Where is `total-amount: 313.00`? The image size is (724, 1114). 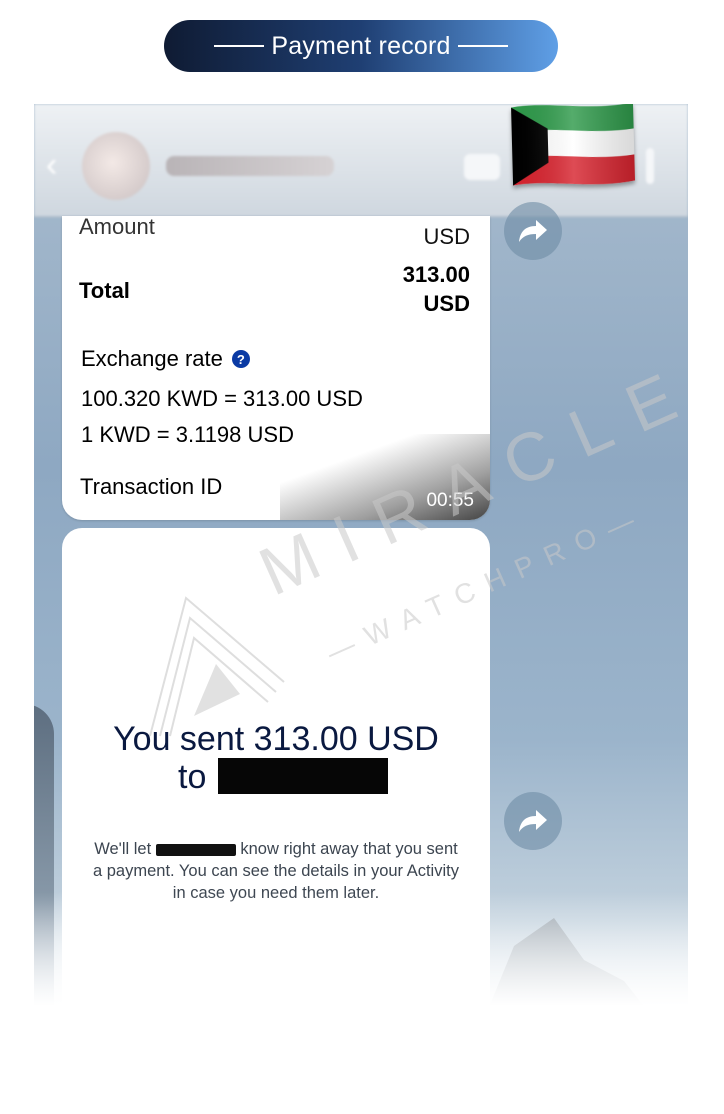
total-amount: 313.00 is located at coordinates (436, 274).